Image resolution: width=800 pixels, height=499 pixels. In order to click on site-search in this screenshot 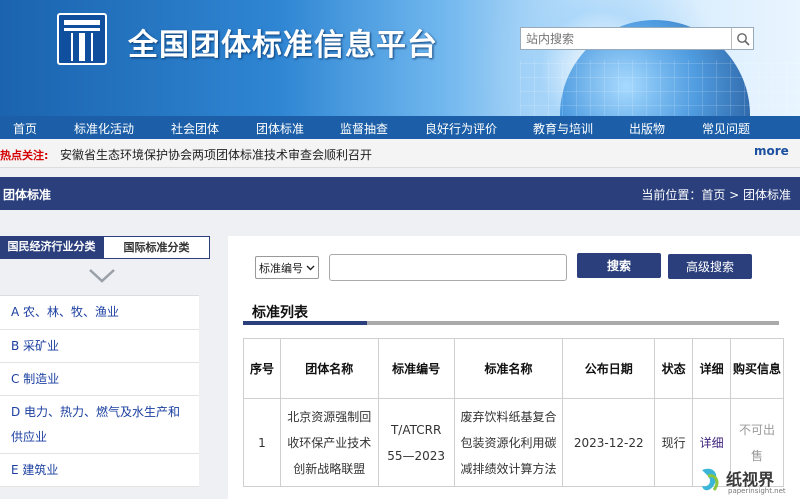, I will do `click(637, 38)`.